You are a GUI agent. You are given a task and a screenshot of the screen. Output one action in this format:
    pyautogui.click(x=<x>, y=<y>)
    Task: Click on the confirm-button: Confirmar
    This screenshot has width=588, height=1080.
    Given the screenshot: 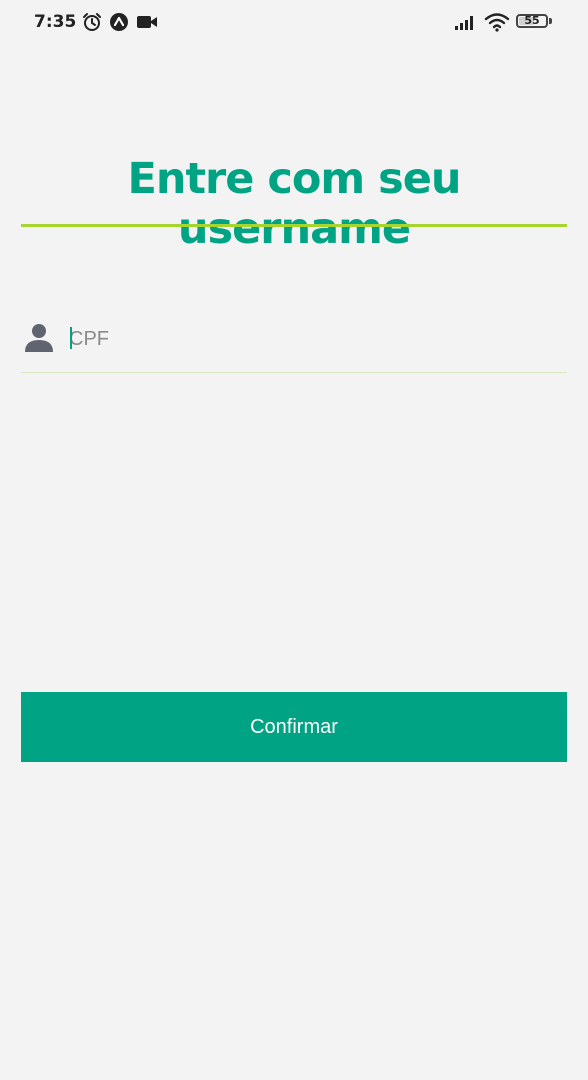 What is the action you would take?
    pyautogui.click(x=294, y=727)
    